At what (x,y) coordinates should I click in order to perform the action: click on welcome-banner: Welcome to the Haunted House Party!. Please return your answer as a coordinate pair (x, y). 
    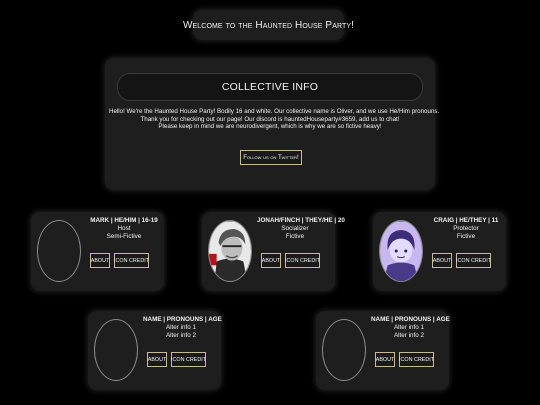
    Looking at the image, I should click on (268, 25).